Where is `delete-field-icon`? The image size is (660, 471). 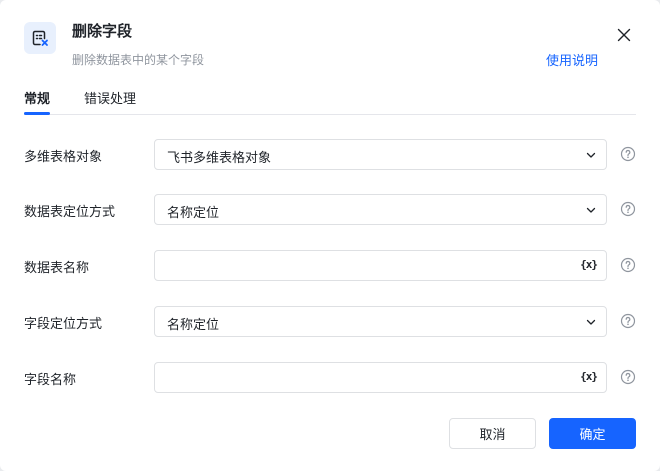
delete-field-icon is located at coordinates (40, 38).